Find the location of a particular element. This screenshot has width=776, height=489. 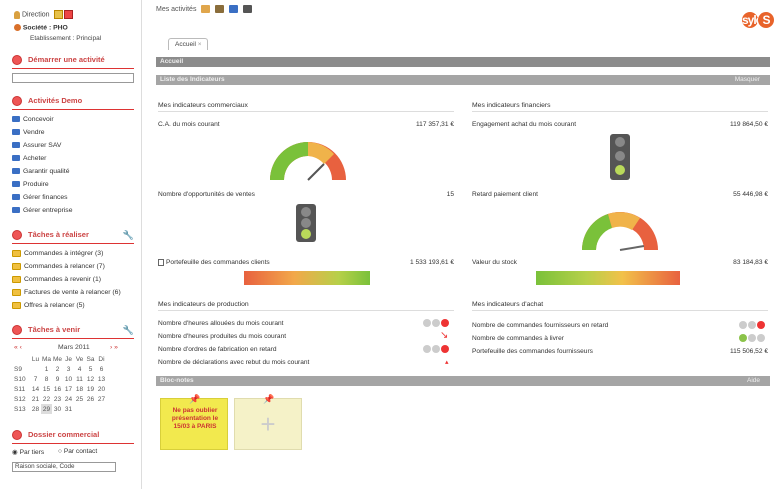

day: 30 is located at coordinates (57, 409).